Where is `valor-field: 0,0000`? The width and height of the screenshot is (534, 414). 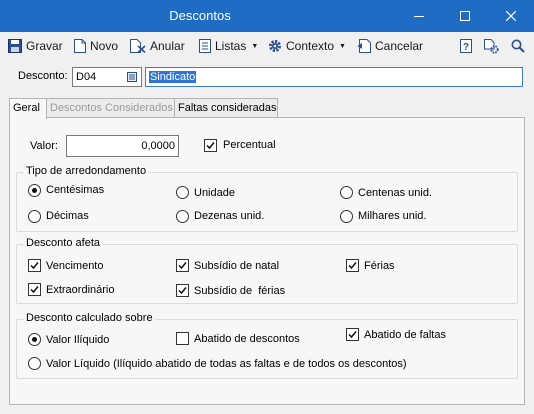 valor-field: 0,0000 is located at coordinates (122, 146).